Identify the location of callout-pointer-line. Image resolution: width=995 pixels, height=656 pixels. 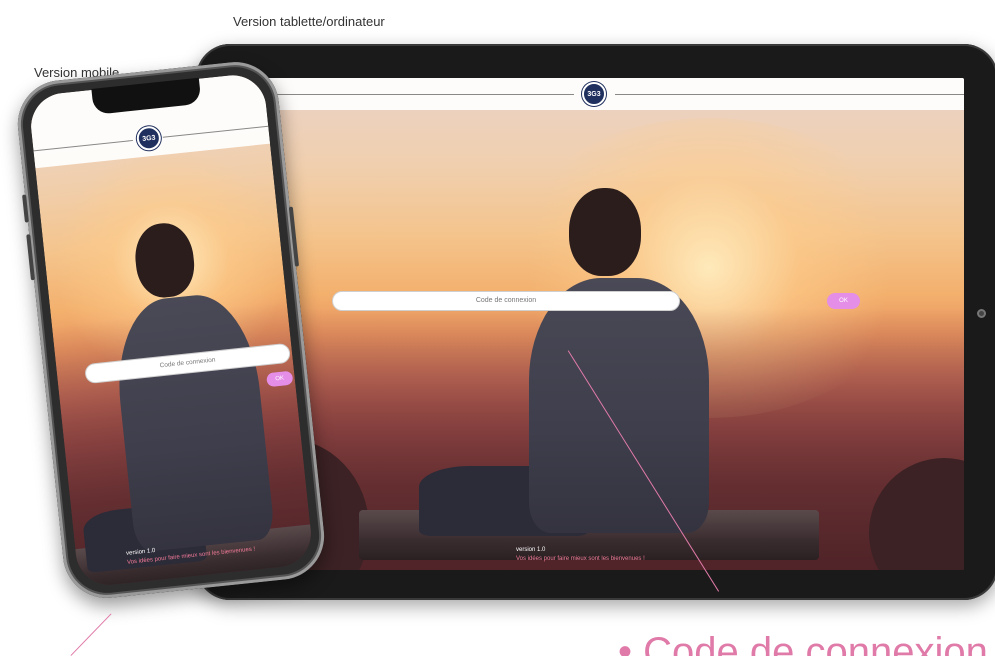
(91, 634).